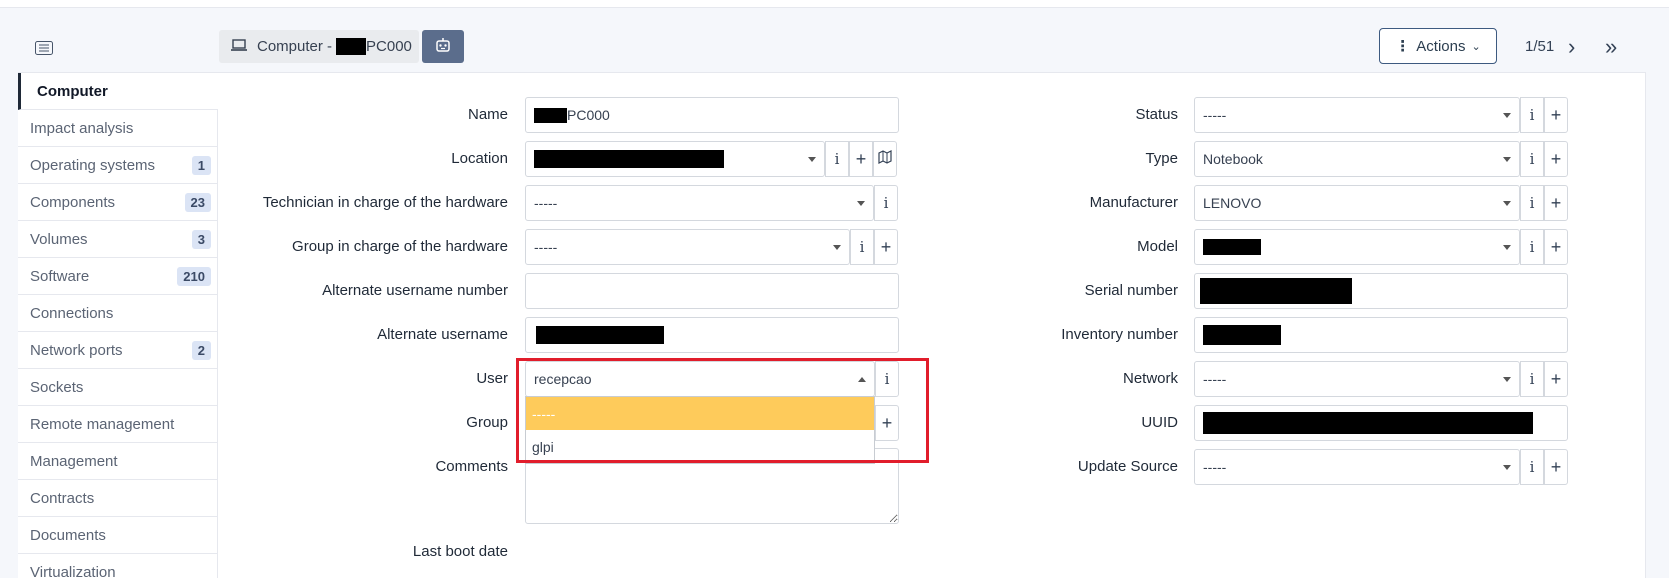 The height and width of the screenshot is (578, 1669). Describe the element at coordinates (1556, 159) in the screenshot. I see `type-add-button: +` at that location.